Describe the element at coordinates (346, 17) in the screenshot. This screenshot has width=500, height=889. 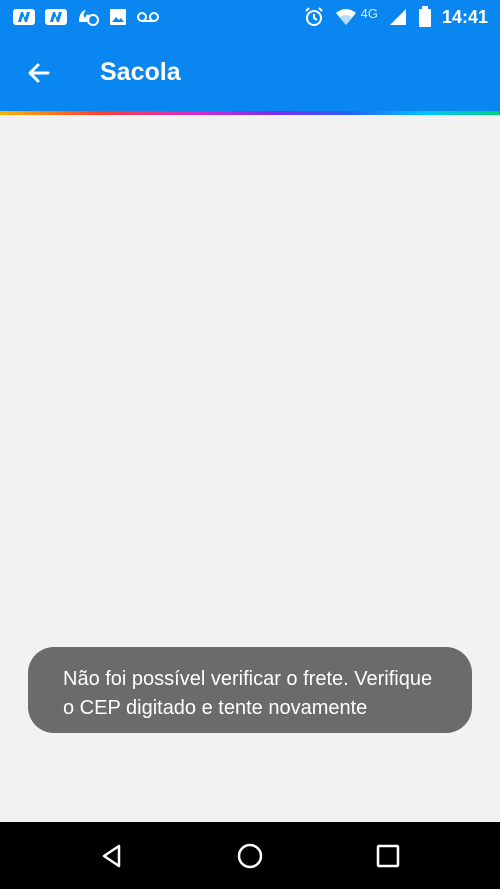
I see `wifi-icon` at that location.